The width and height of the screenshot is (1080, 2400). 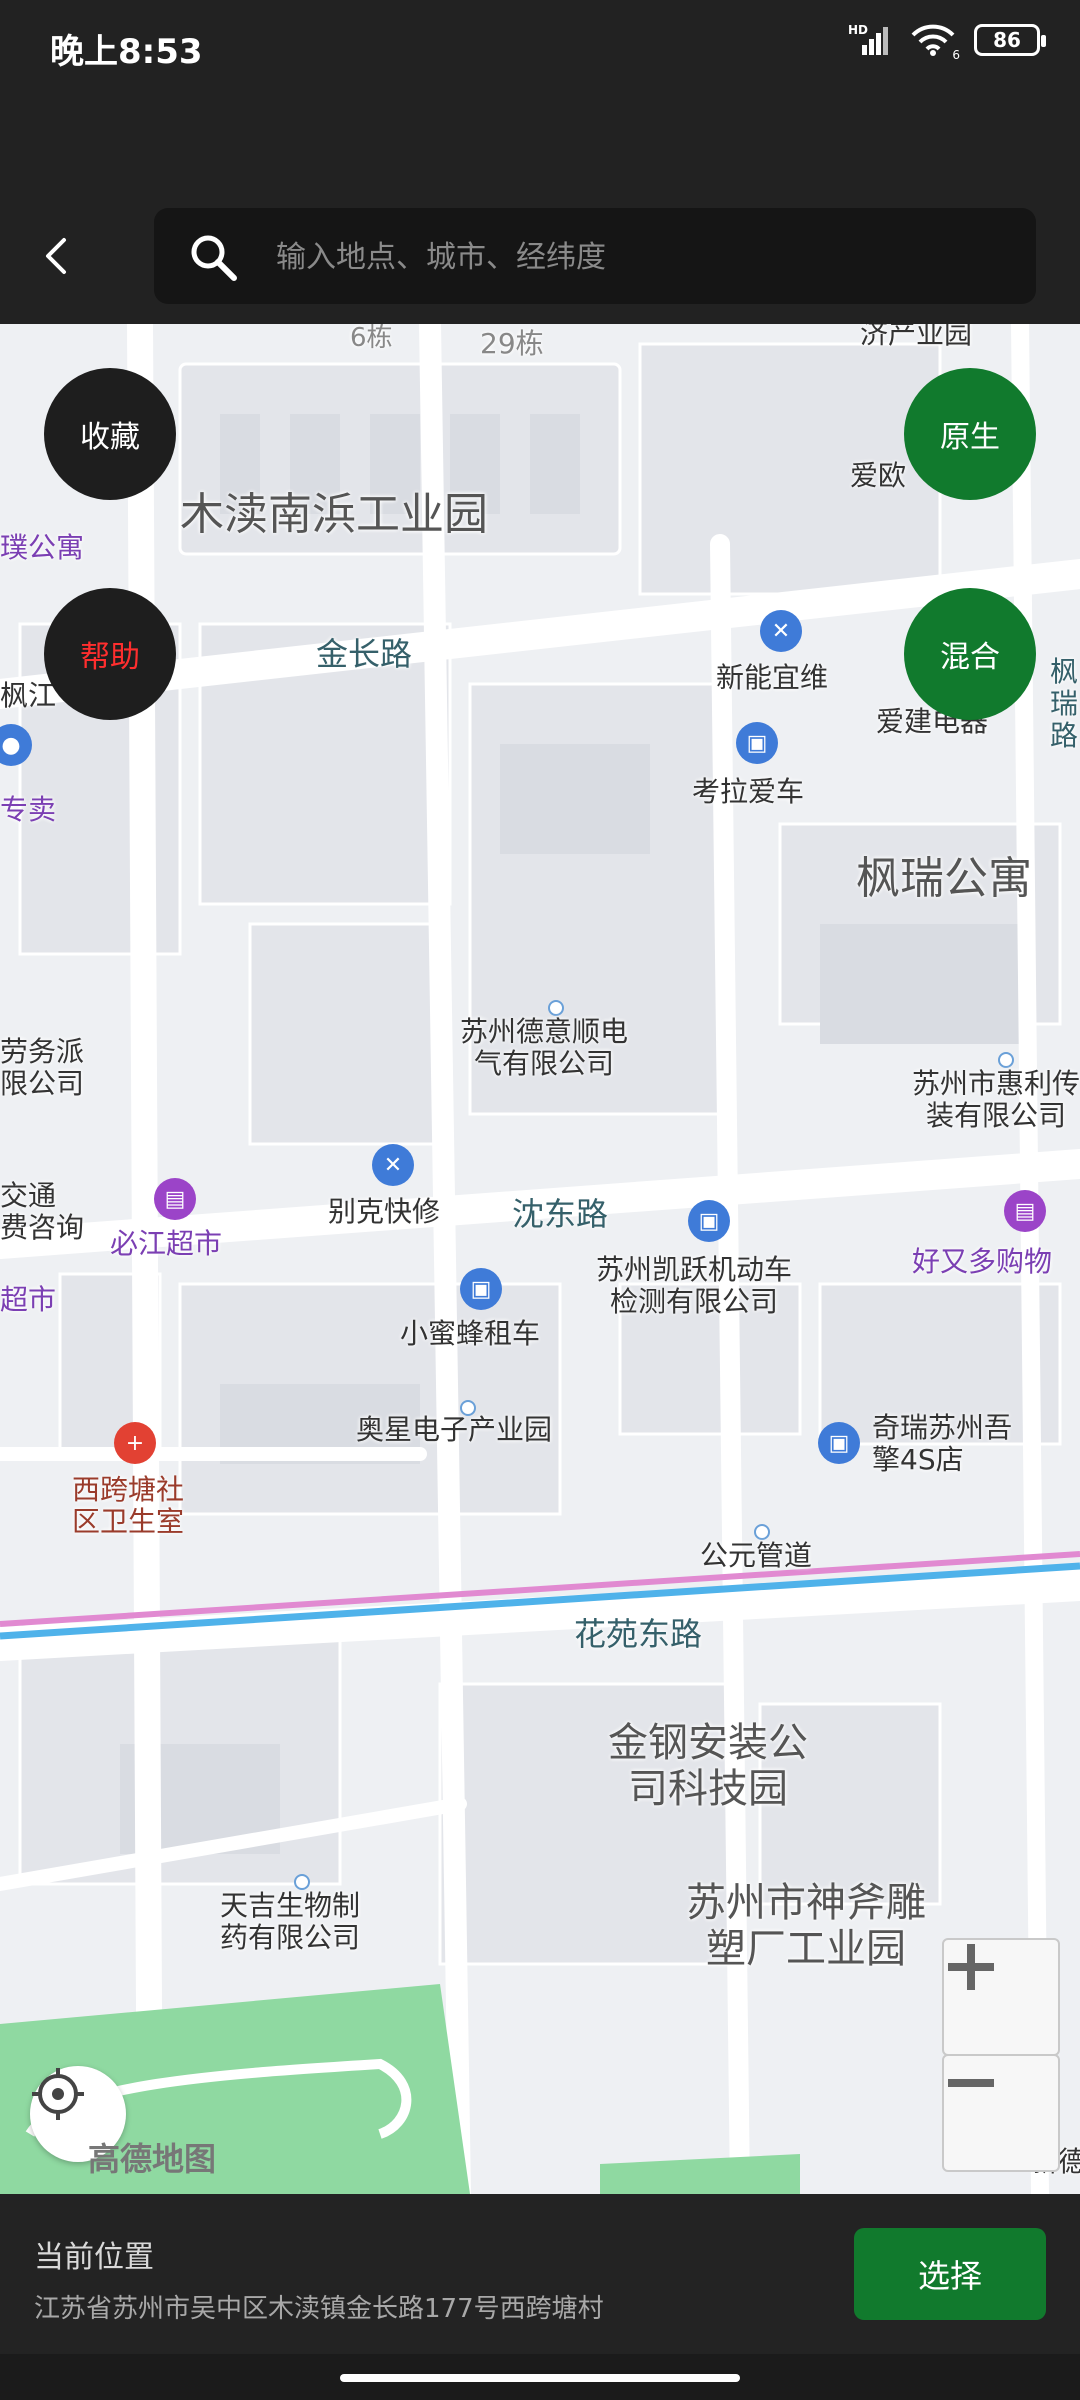 What do you see at coordinates (512, 343) in the screenshot?
I see `map-label-building-29: 29栋` at bounding box center [512, 343].